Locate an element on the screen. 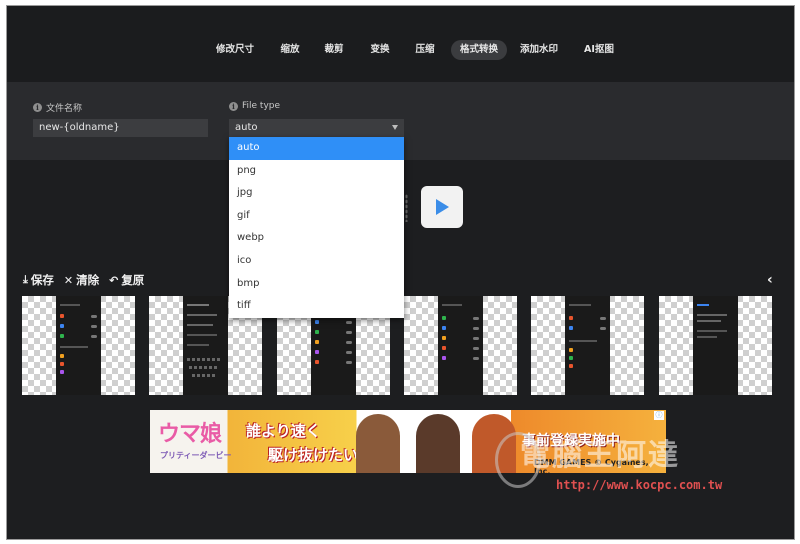  clear-button: ✕ 清除 is located at coordinates (81, 280).